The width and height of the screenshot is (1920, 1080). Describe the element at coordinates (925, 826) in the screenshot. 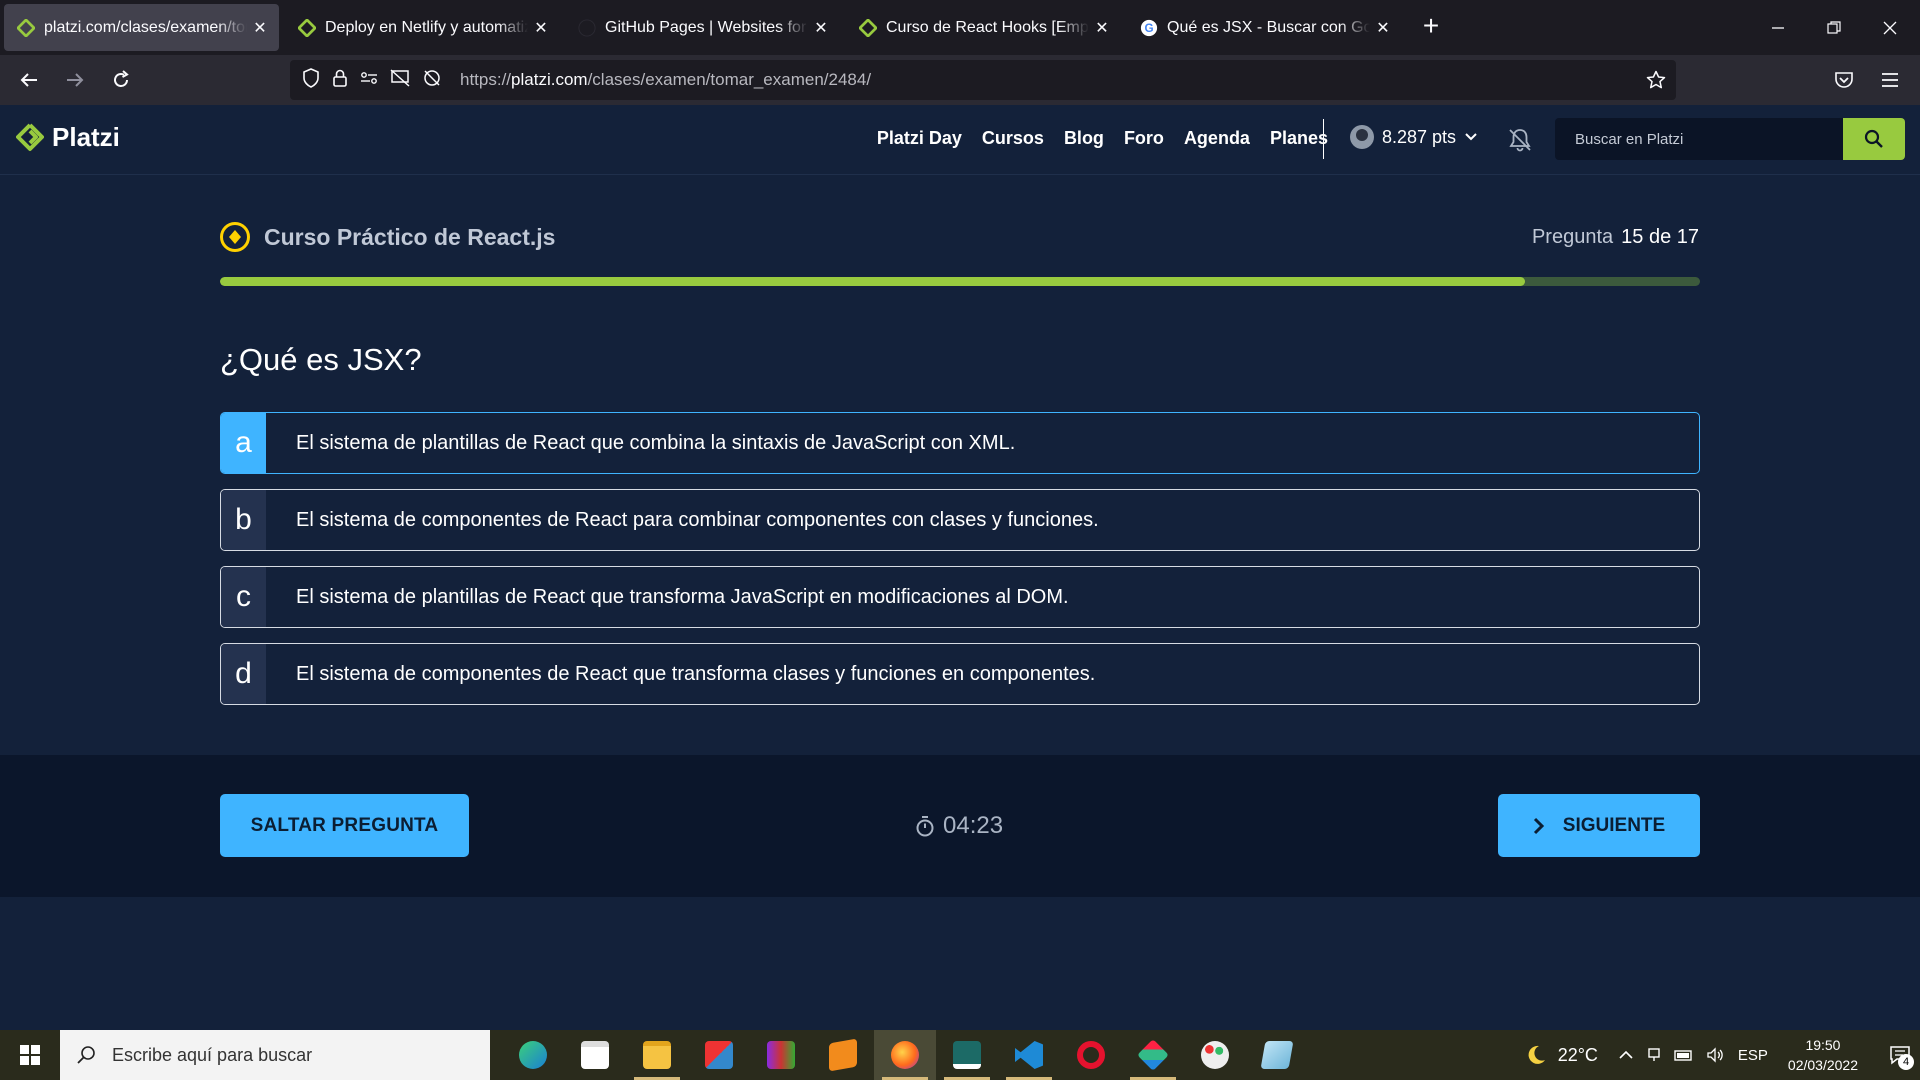

I see `stopwatch-icon` at that location.